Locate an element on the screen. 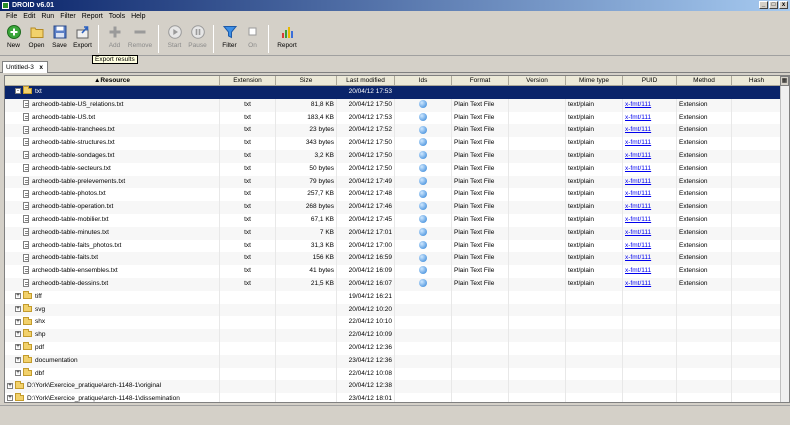  table-row: + tiff 19/04/12 16:21 is located at coordinates (397, 297).